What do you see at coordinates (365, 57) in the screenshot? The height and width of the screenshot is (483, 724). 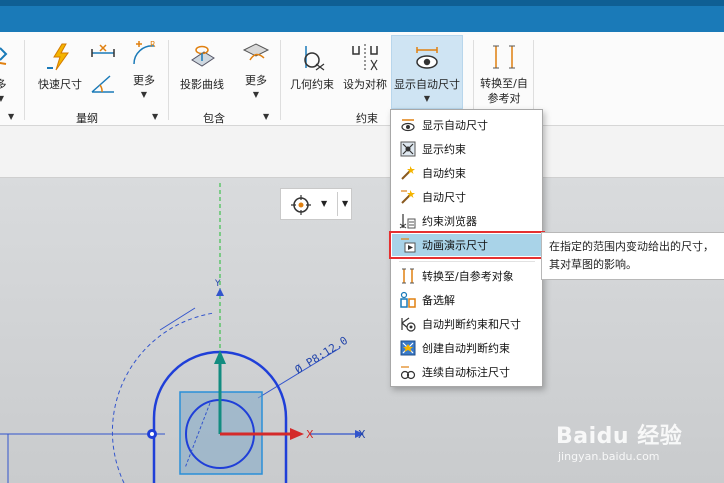 I see `make-symmetric-icon` at bounding box center [365, 57].